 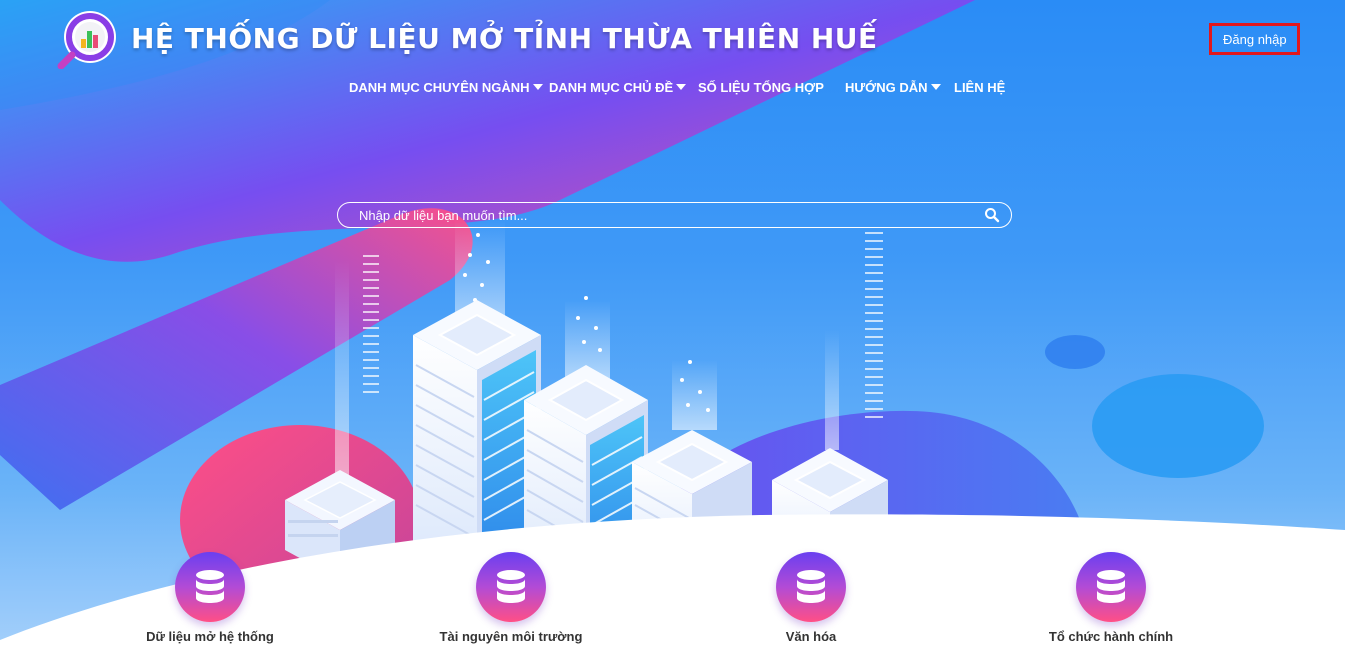 What do you see at coordinates (1111, 636) in the screenshot?
I see `category-label: Tổ chức hành chính` at bounding box center [1111, 636].